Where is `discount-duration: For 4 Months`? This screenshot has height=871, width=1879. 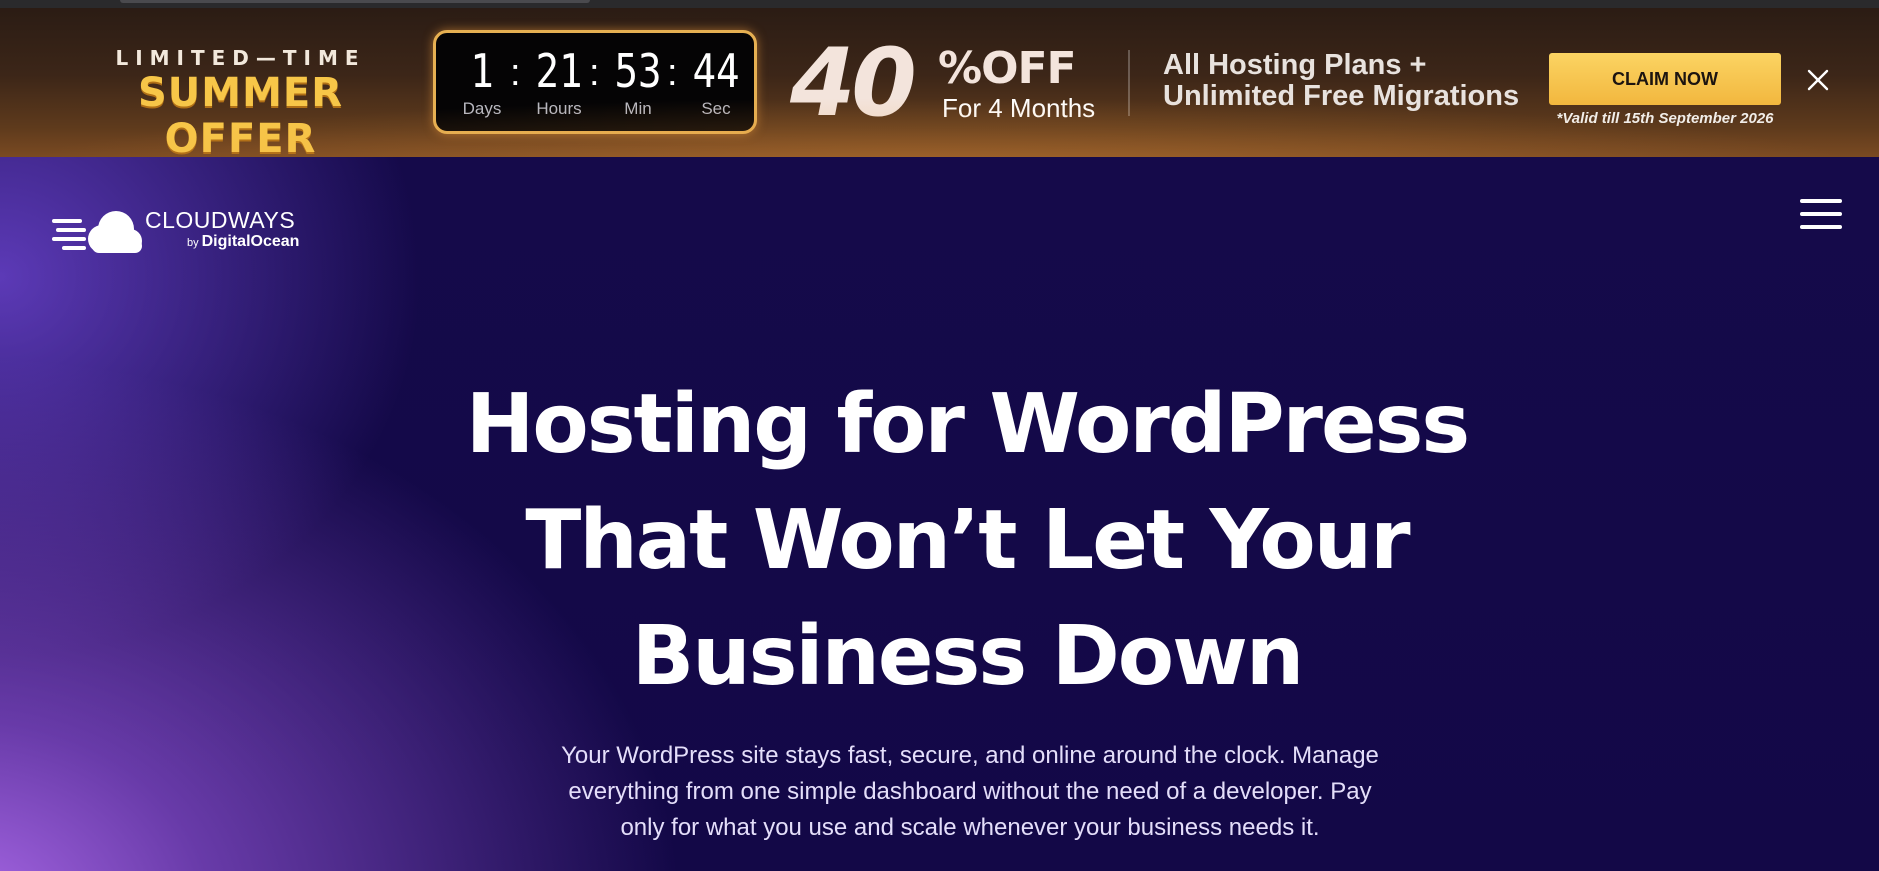
discount-duration: For 4 Months is located at coordinates (1019, 108).